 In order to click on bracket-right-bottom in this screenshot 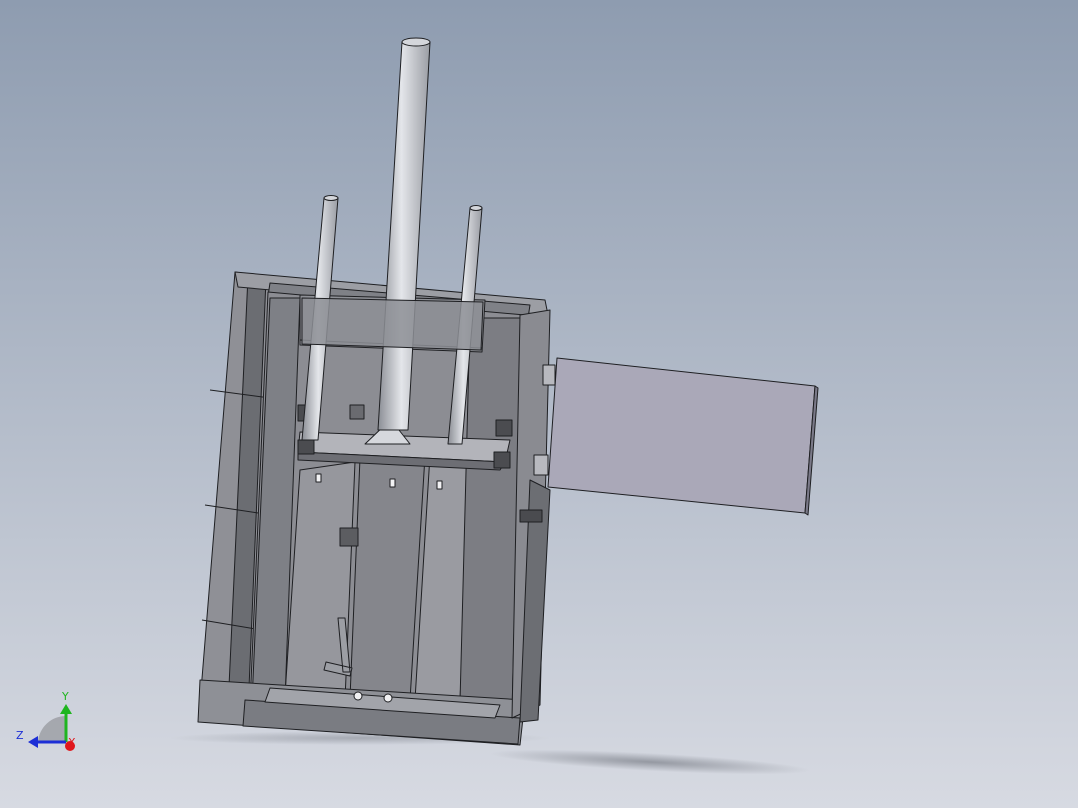, I will do `click(502, 460)`.